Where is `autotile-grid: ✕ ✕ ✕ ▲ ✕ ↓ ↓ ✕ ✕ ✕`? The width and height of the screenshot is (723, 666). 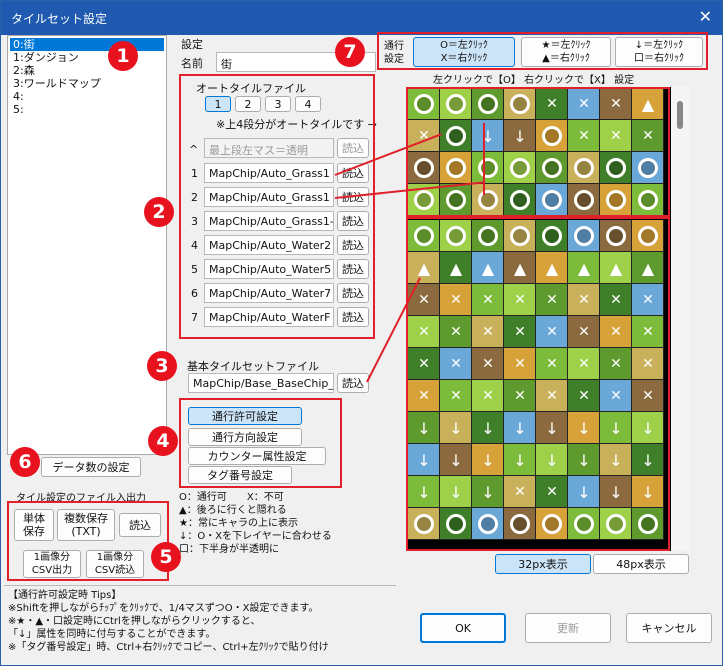
autotile-grid: ✕ ✕ ✕ ▲ ✕ ↓ ↓ ✕ ✕ ✕ is located at coordinates (536, 152).